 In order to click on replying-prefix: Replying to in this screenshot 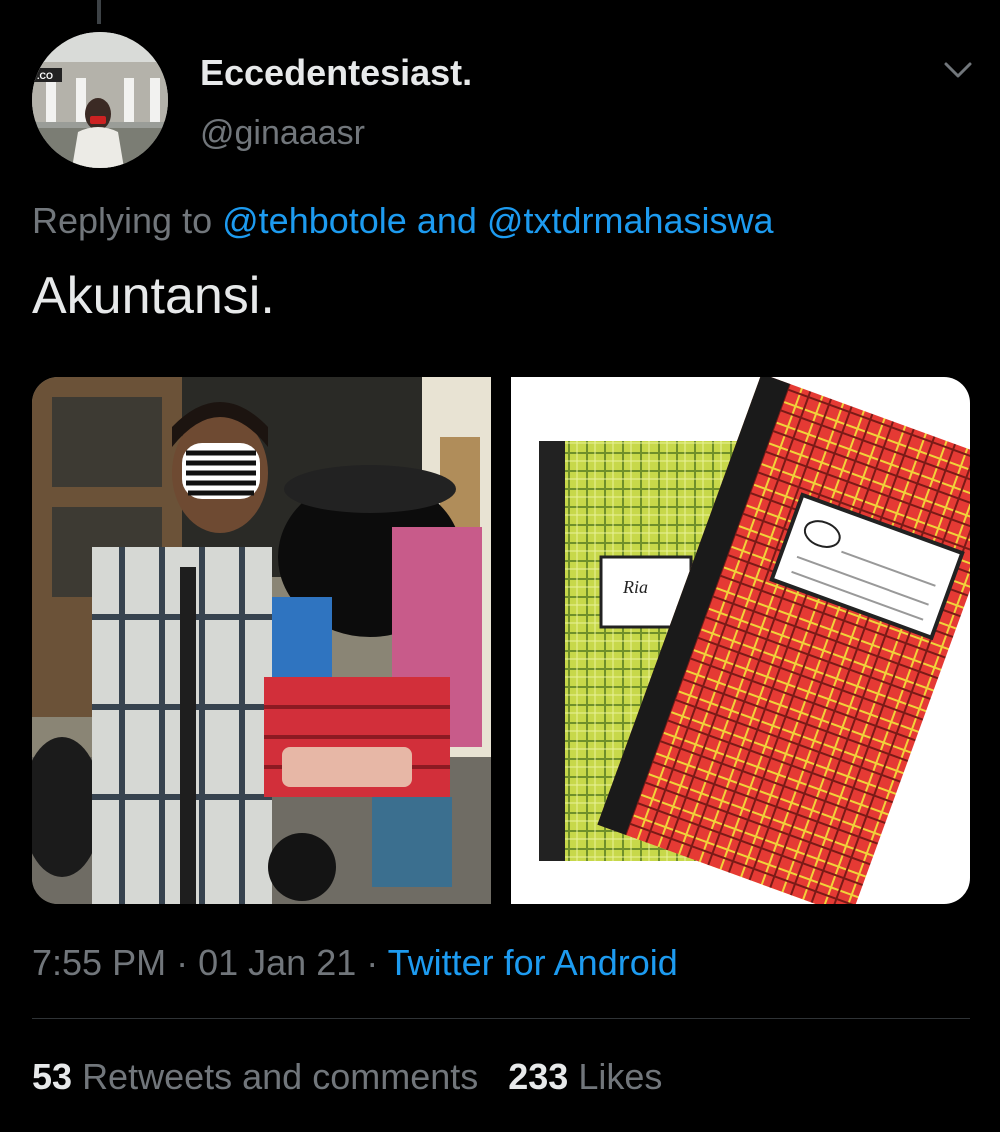, I will do `click(122, 220)`.